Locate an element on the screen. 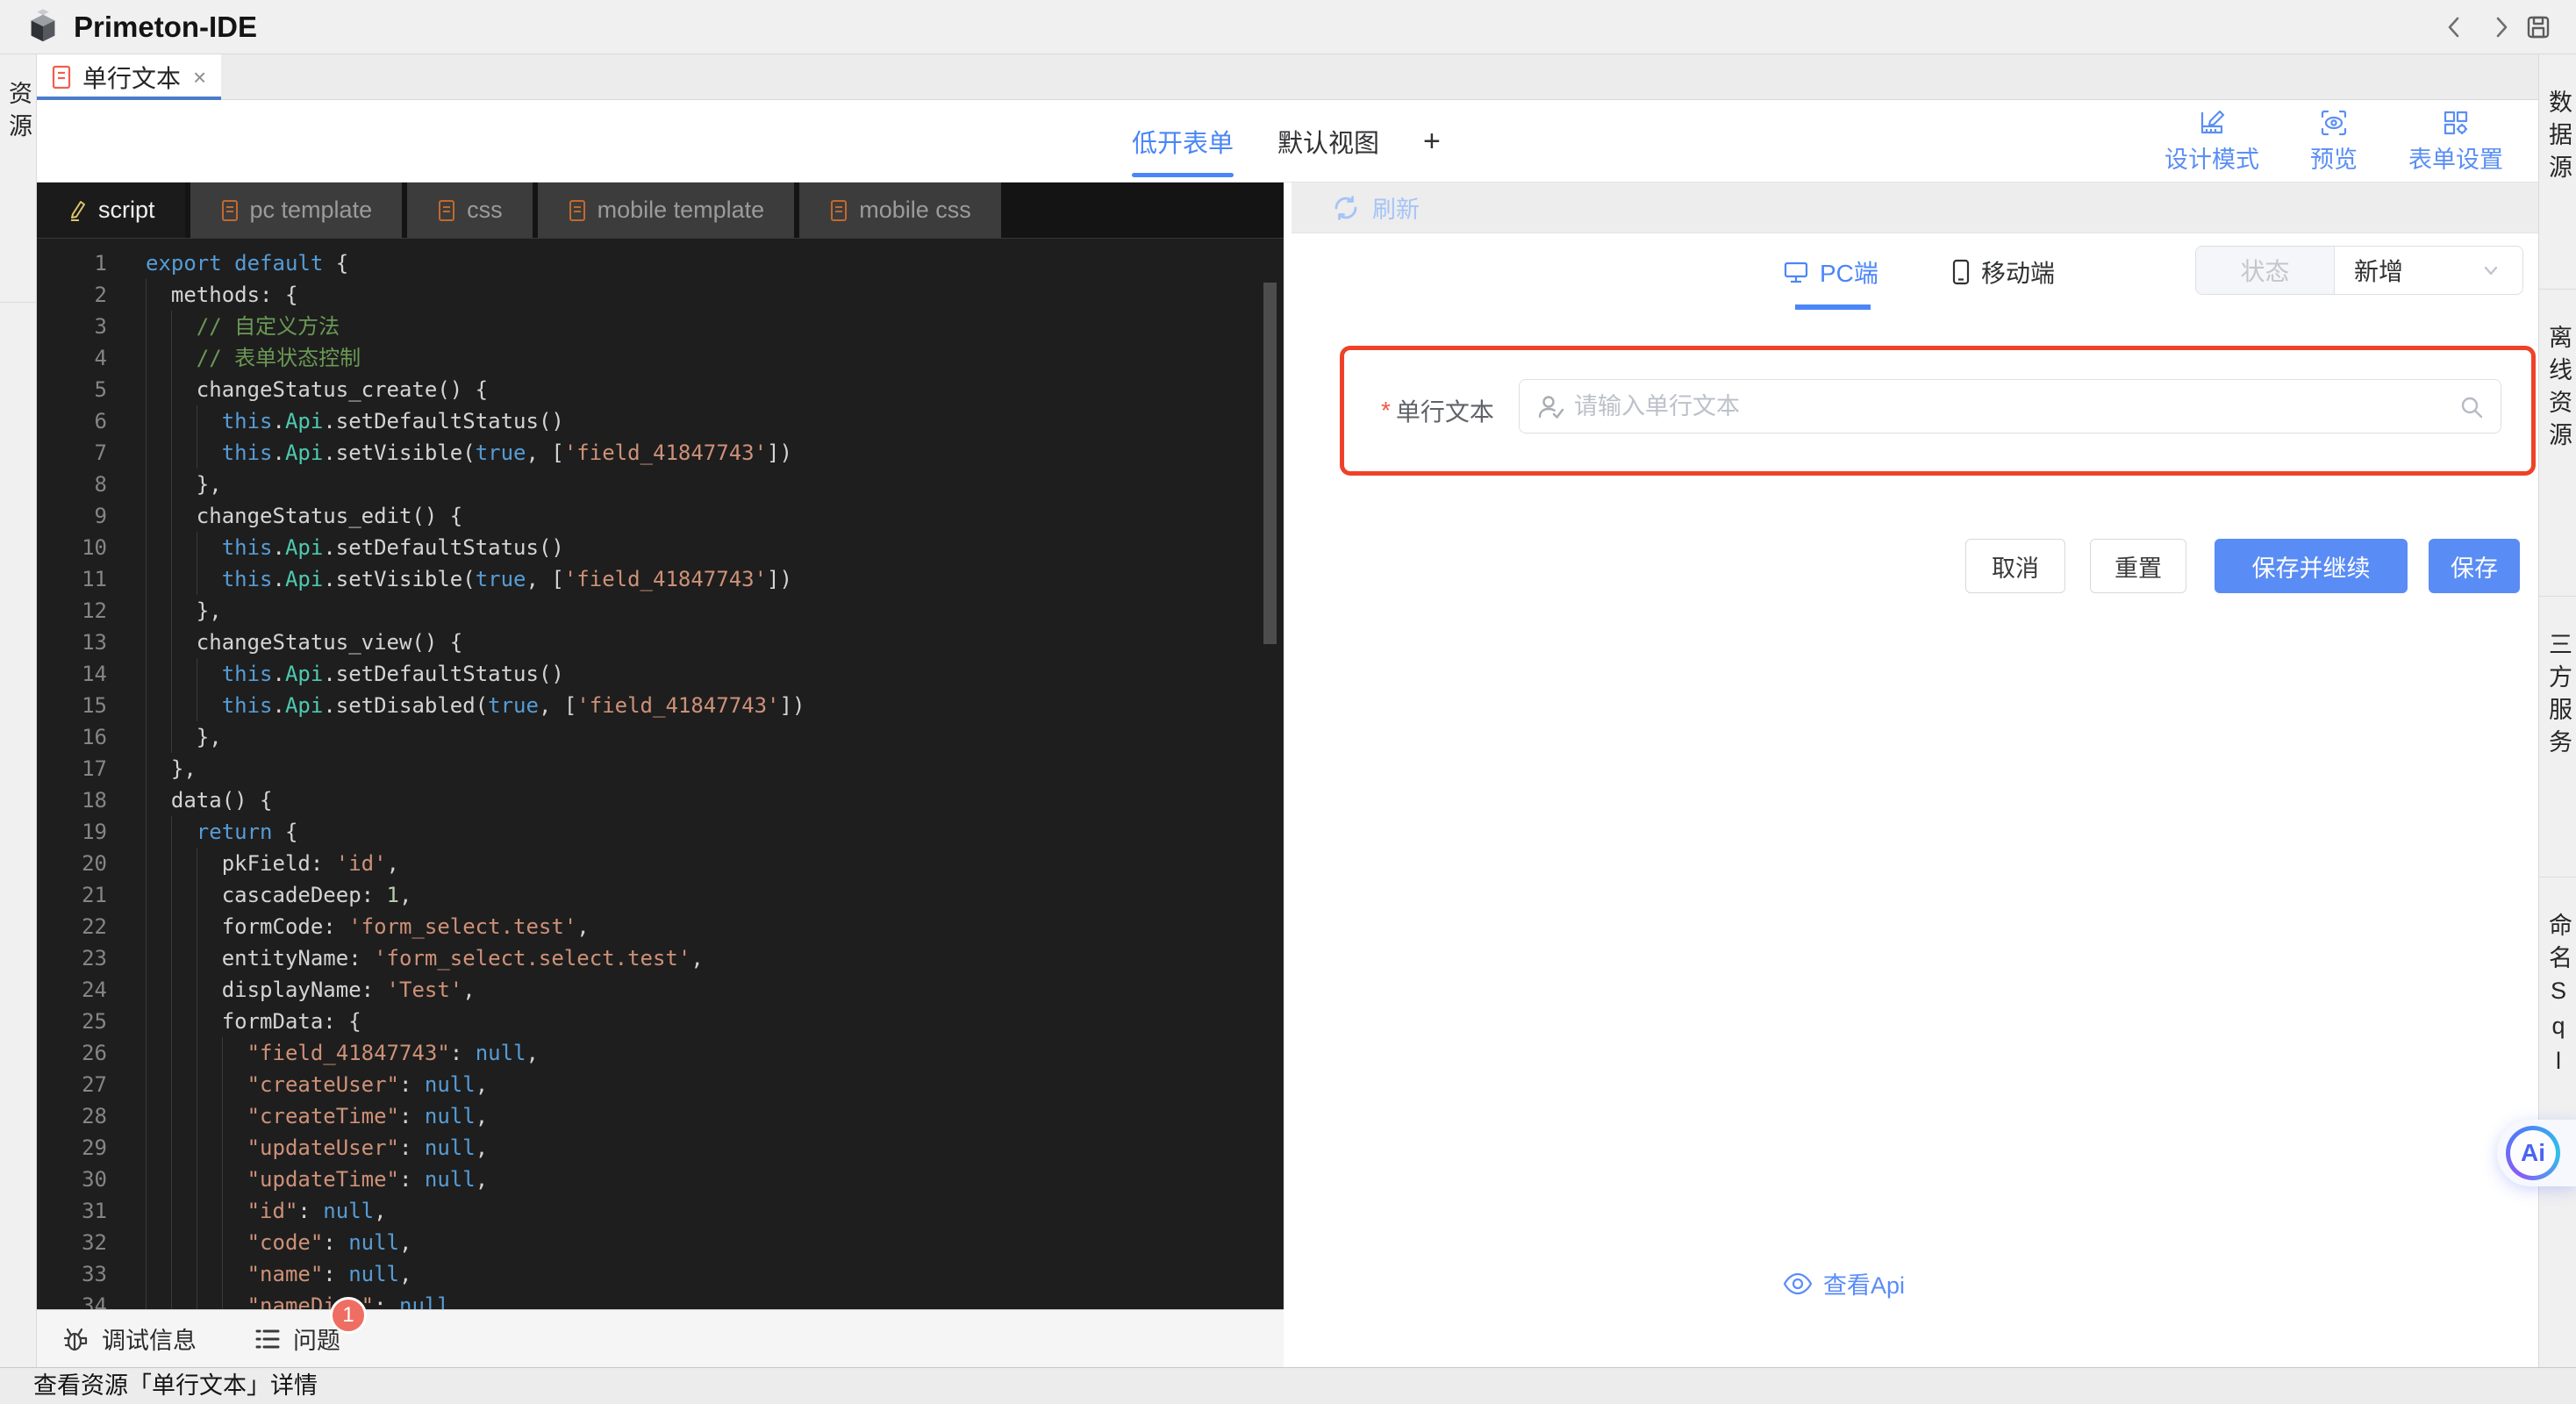 This screenshot has width=2576, height=1404. code-text: "nameDict": null, is located at coordinates (355, 1301).